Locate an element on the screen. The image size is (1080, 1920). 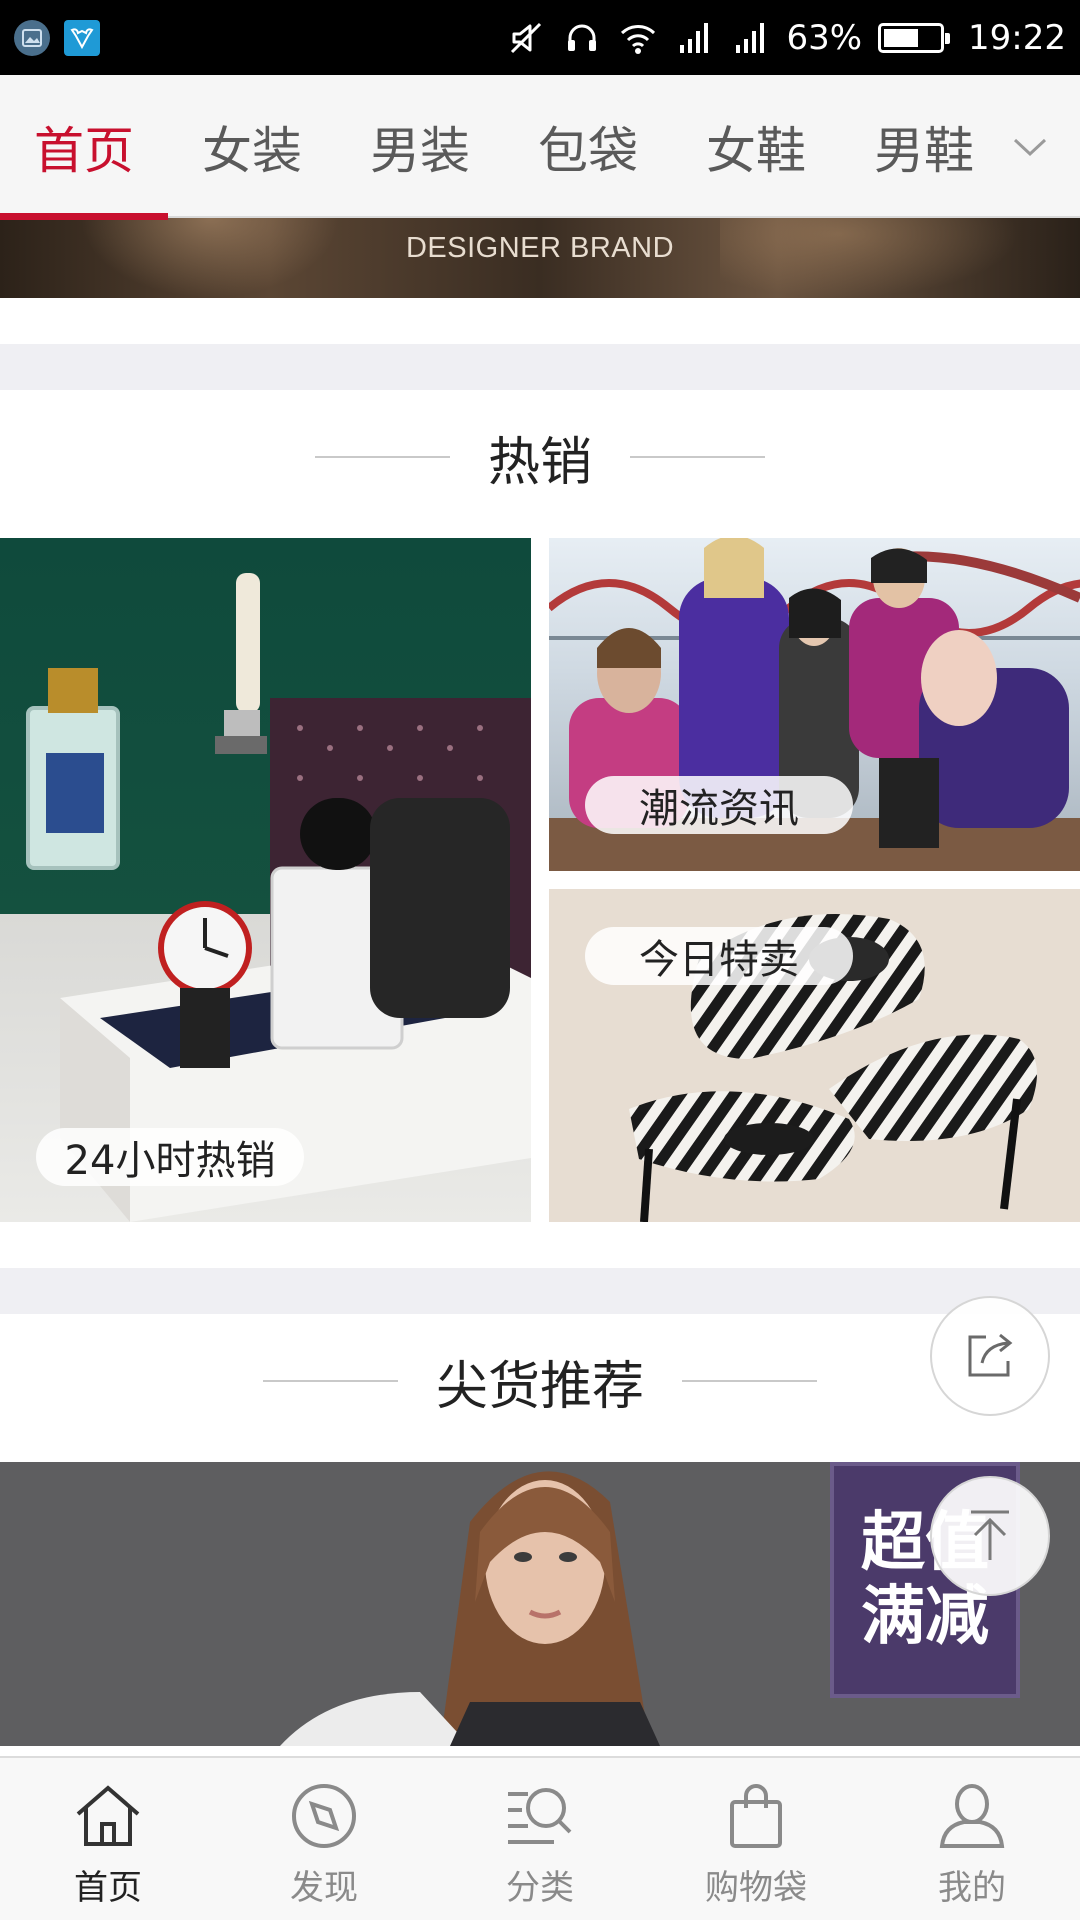
share-button is located at coordinates (990, 1356).